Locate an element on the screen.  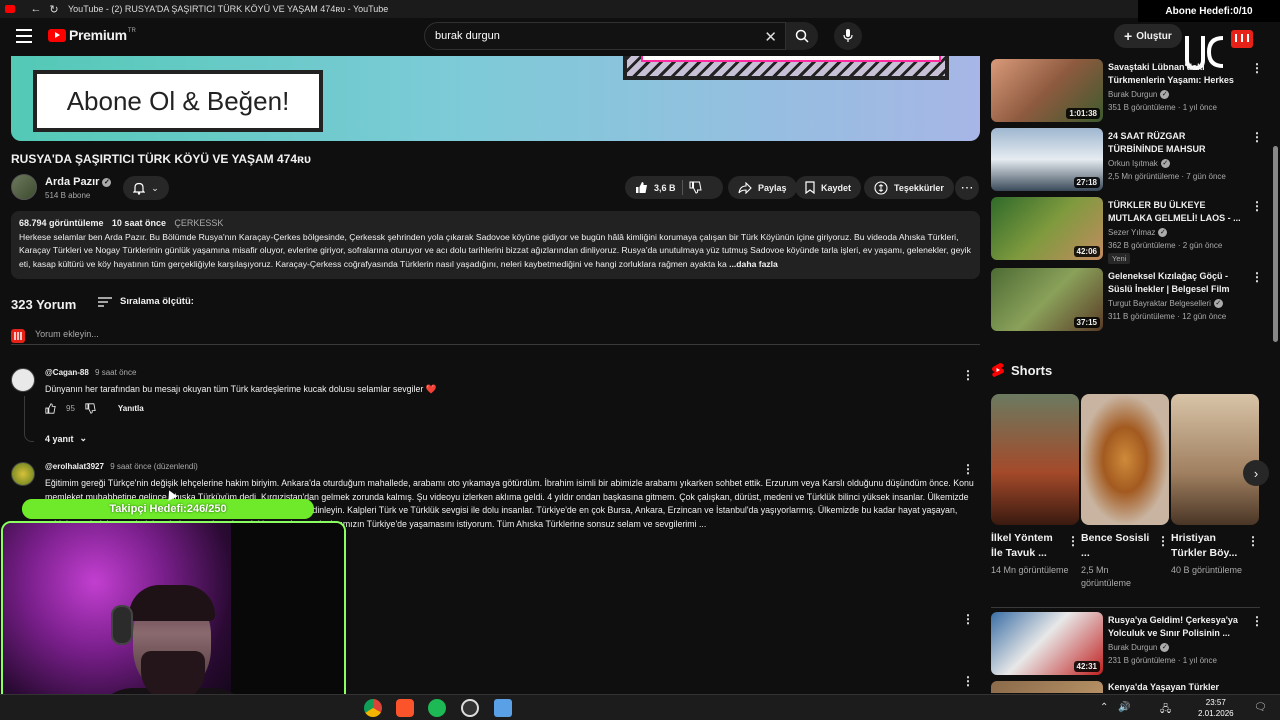
recommended-video: Kenya'da Yaşayan Türkler ⋮ is located at coordinates (1123, 687).